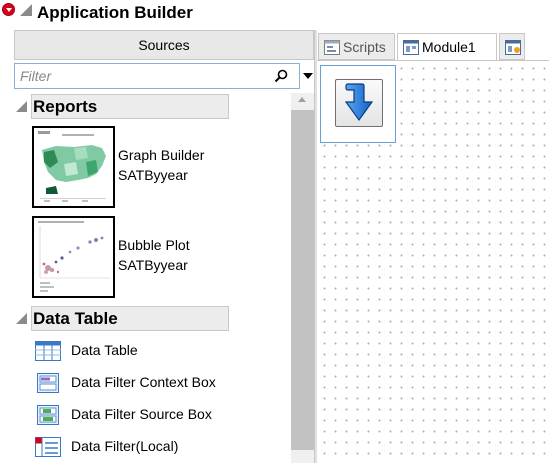 This screenshot has height=463, width=549. What do you see at coordinates (141, 414) in the screenshot?
I see `data-filter-source-box-label: Data Filter Source Box` at bounding box center [141, 414].